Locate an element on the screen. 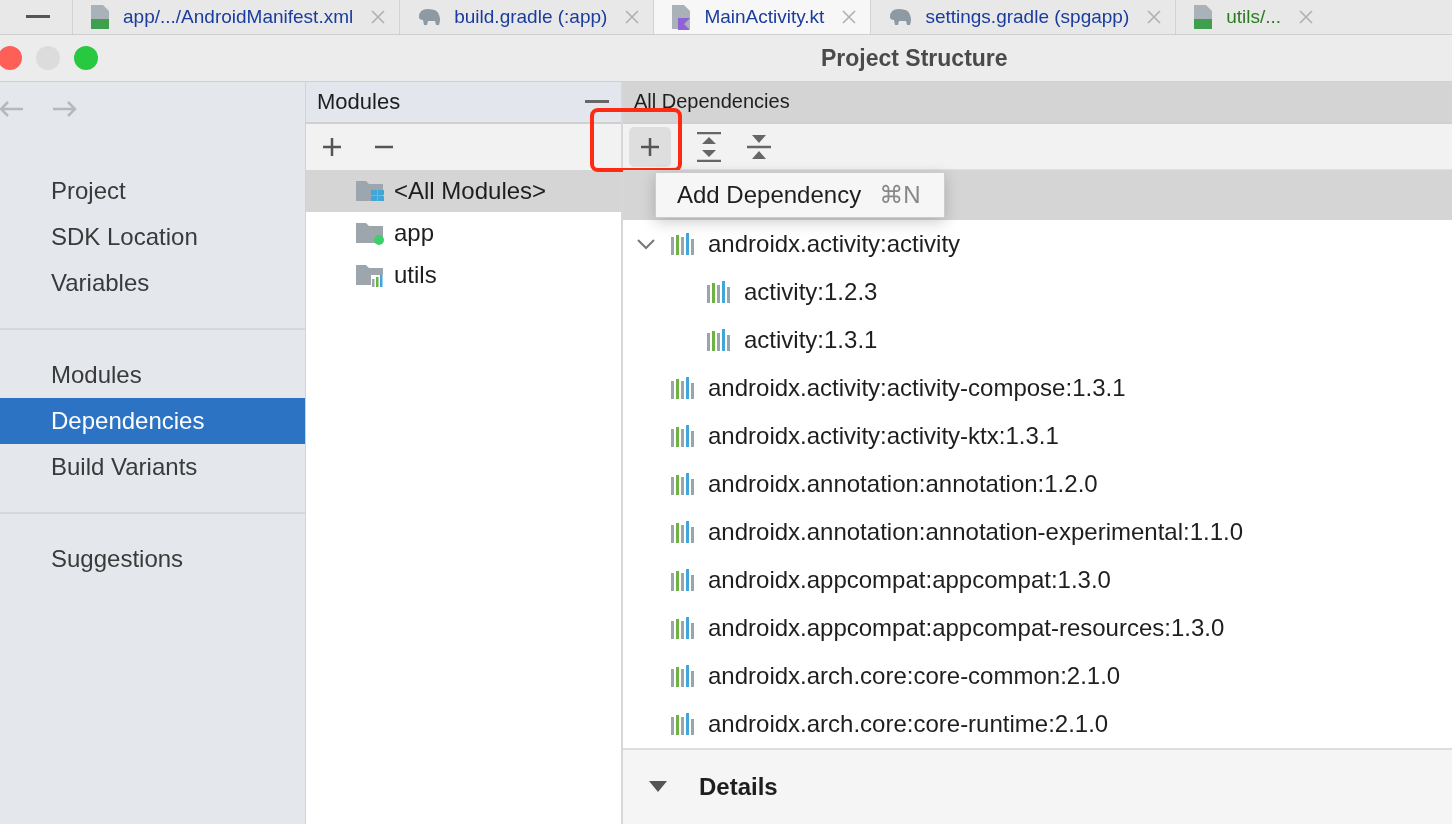 The image size is (1452, 824). dependency-item: activity:1.3.1 is located at coordinates (1037, 340).